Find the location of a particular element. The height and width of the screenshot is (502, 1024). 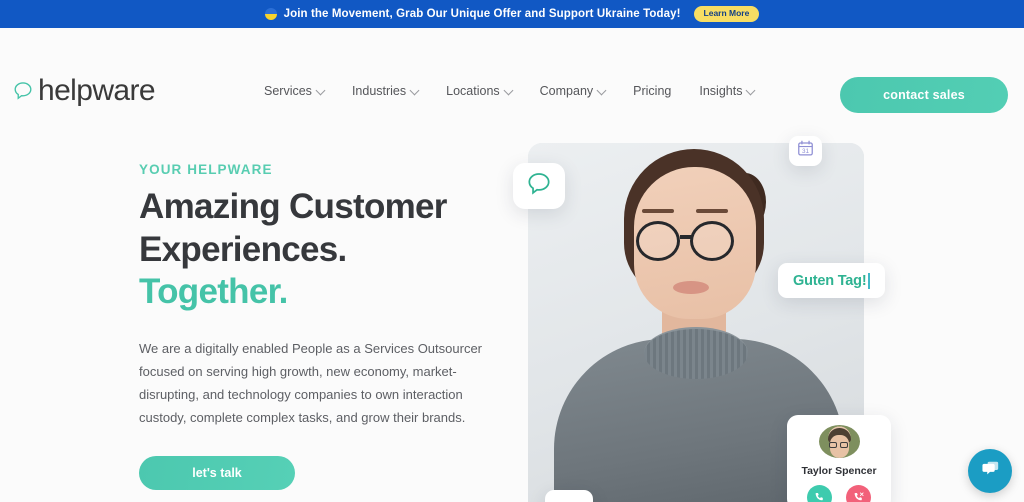

chat-widget-button is located at coordinates (990, 471).